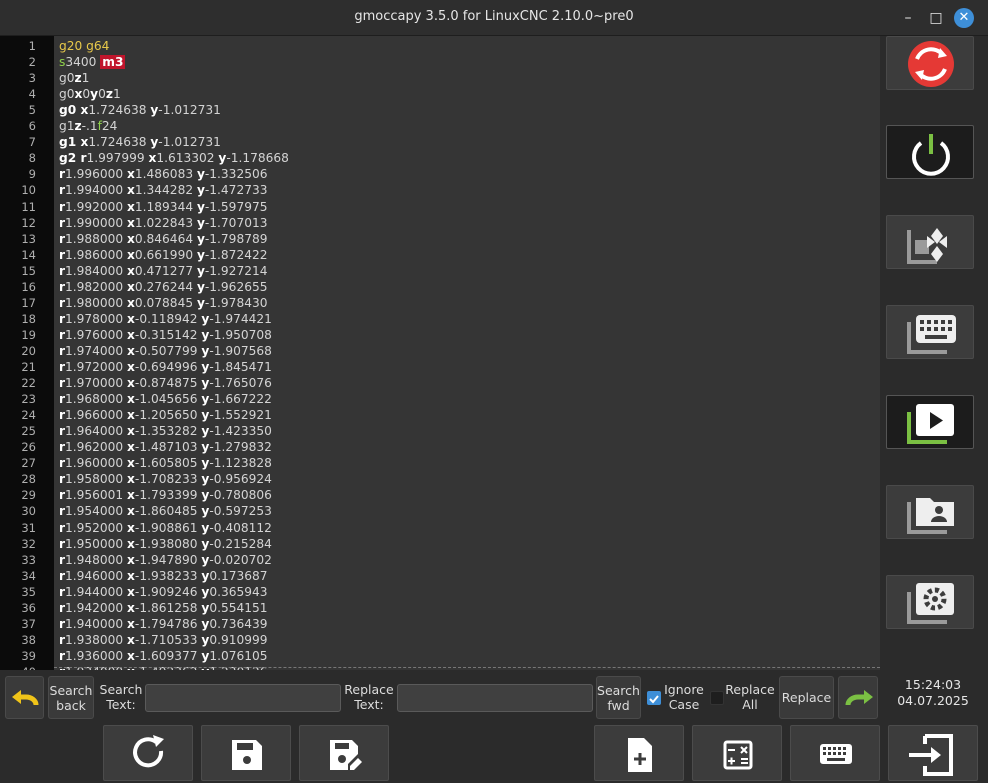 The height and width of the screenshot is (783, 988). Describe the element at coordinates (246, 753) in the screenshot. I see `save-button` at that location.